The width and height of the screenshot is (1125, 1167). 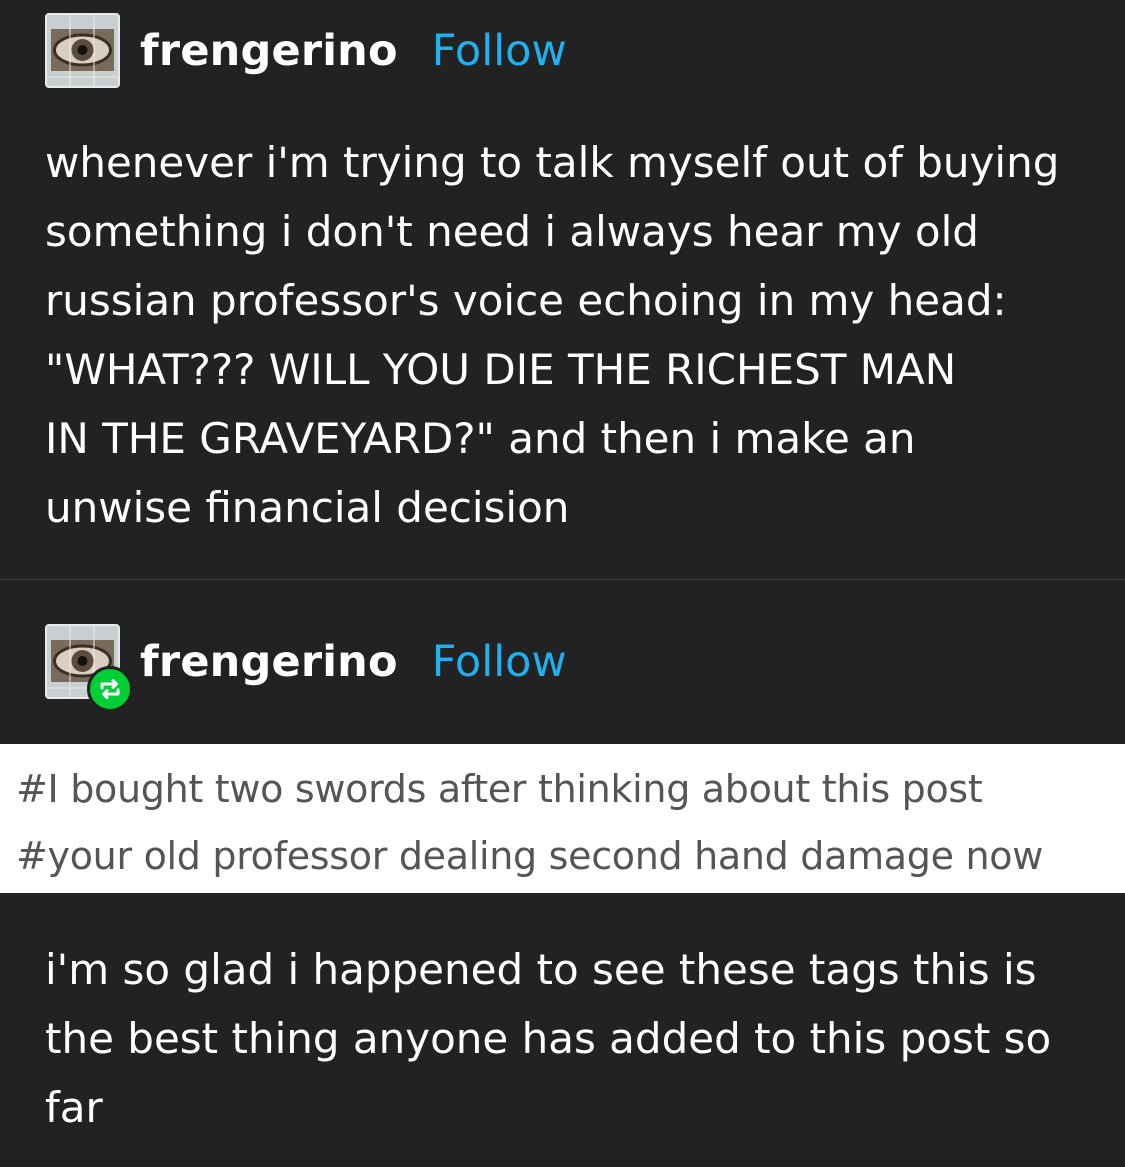 I want to click on post-header: frengerino Follow, so click(x=306, y=50).